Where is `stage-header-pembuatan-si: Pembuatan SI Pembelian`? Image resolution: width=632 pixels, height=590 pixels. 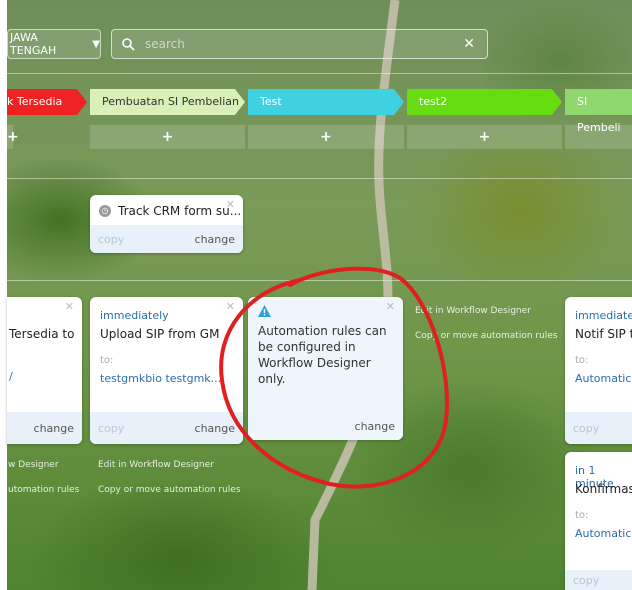
stage-header-pembuatan-si: Pembuatan SI Pembelian is located at coordinates (167, 102).